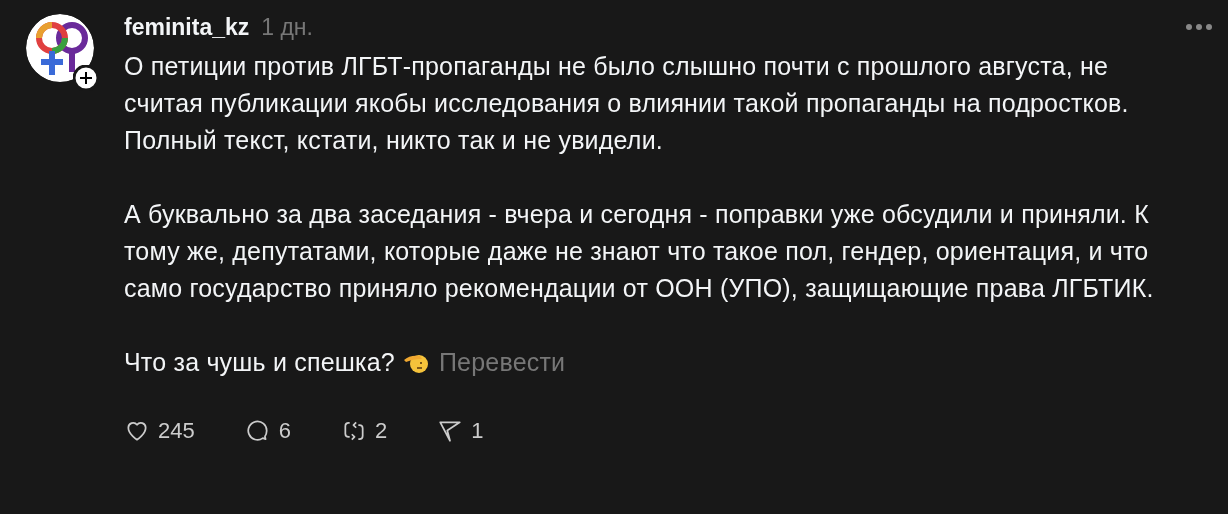  What do you see at coordinates (159, 431) in the screenshot?
I see `like-button: 245` at bounding box center [159, 431].